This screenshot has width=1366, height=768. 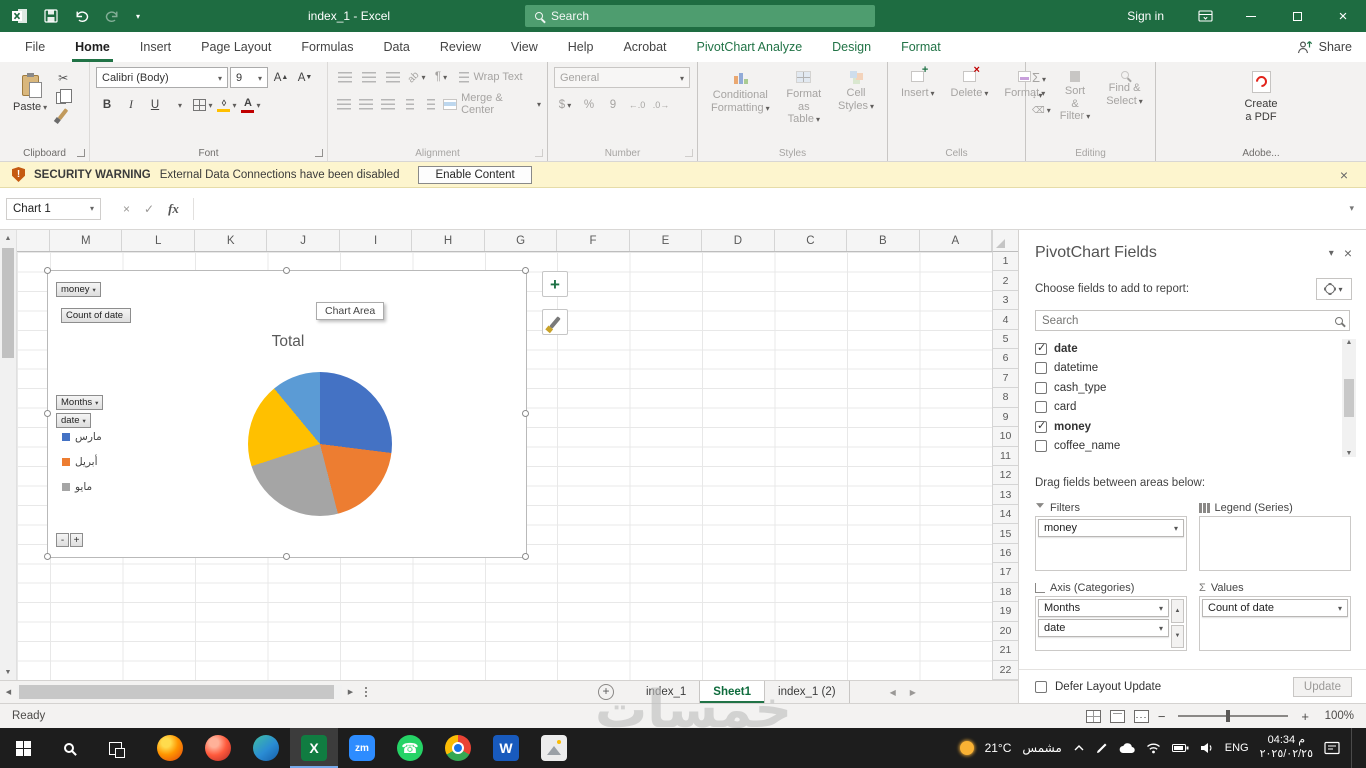 I want to click on format-painter-icon, so click(x=63, y=114).